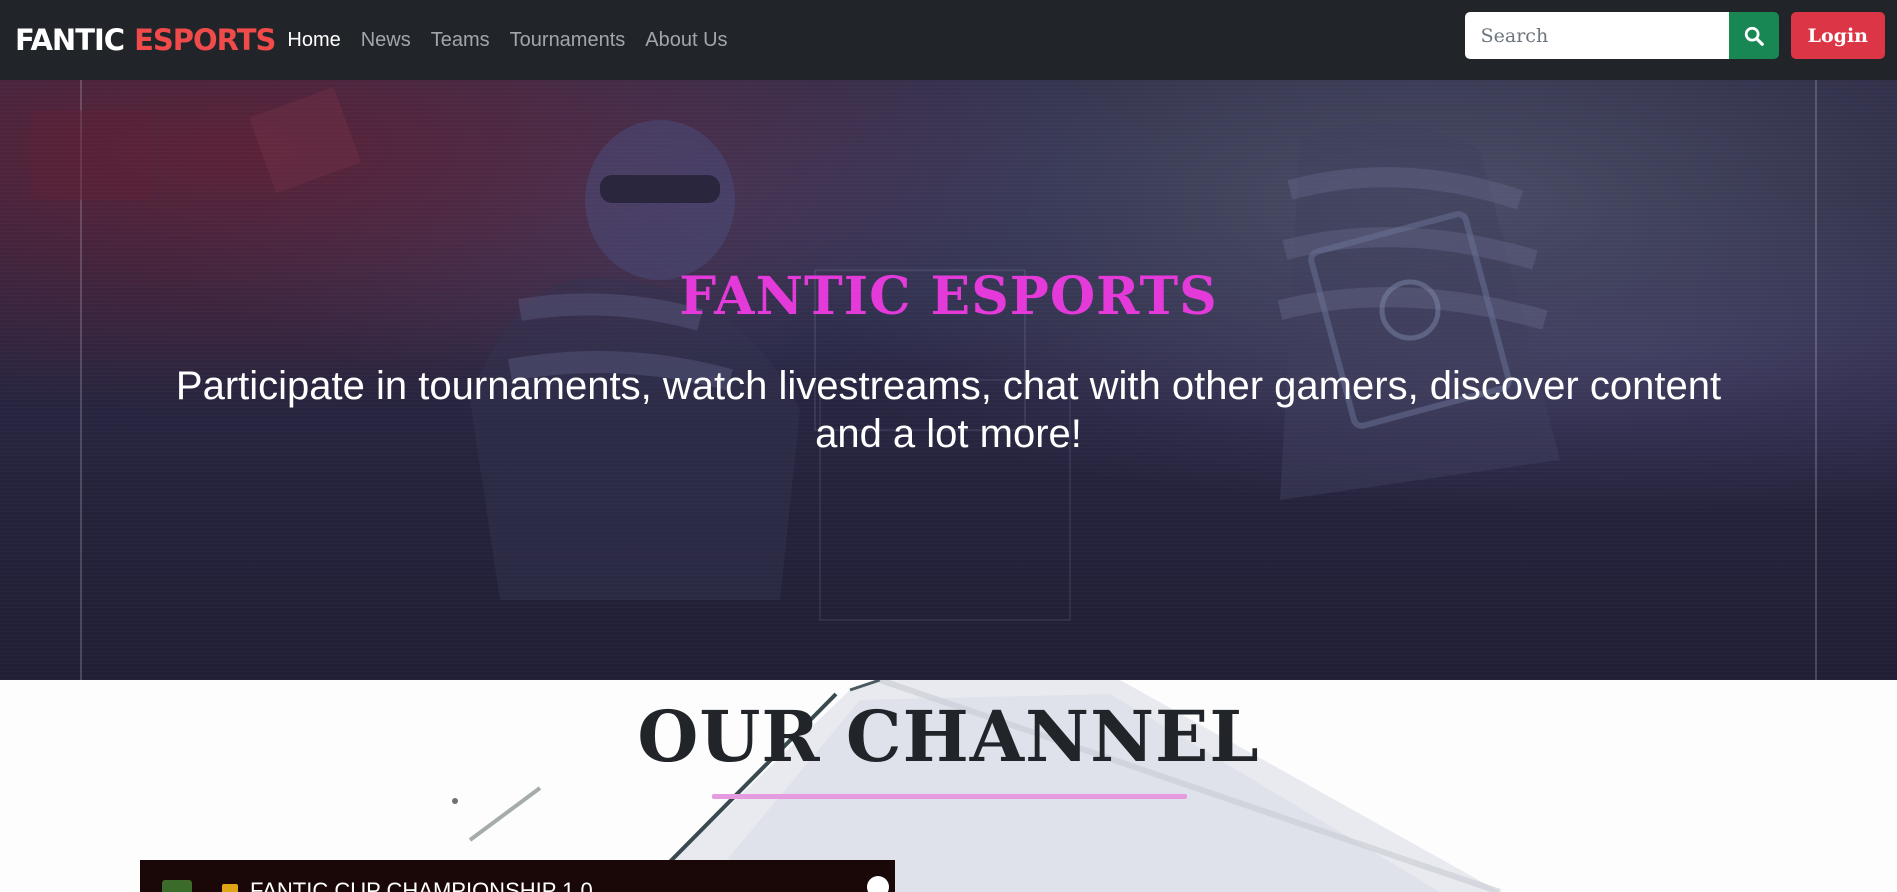 This screenshot has height=892, width=1897. Describe the element at coordinates (948, 296) in the screenshot. I see `hero-title: FANTIC ESPORTS` at that location.